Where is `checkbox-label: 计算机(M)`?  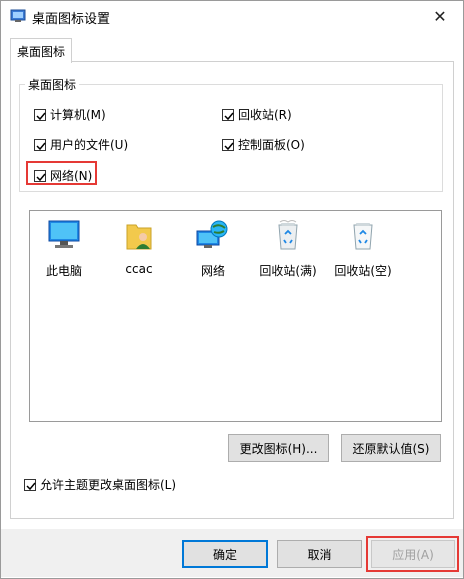
checkbox-label: 计算机(M) is located at coordinates (78, 115).